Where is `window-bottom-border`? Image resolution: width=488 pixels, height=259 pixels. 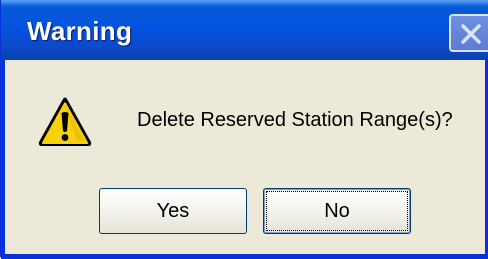
window-bottom-border is located at coordinates (244, 256).